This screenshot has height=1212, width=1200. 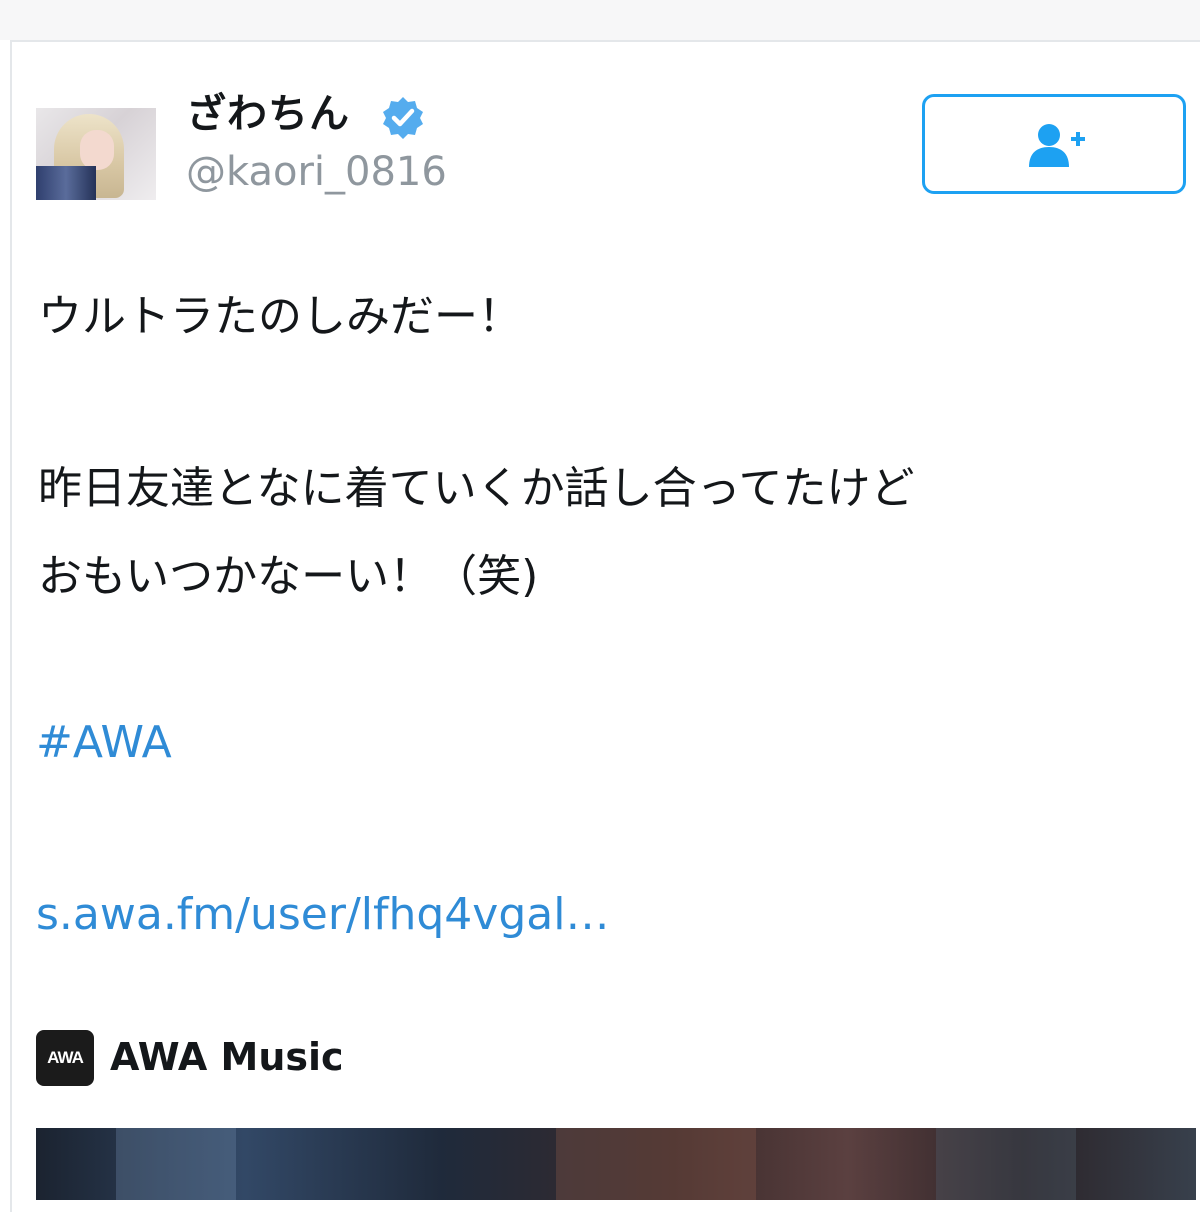 I want to click on verified-badge-icon, so click(x=403, y=118).